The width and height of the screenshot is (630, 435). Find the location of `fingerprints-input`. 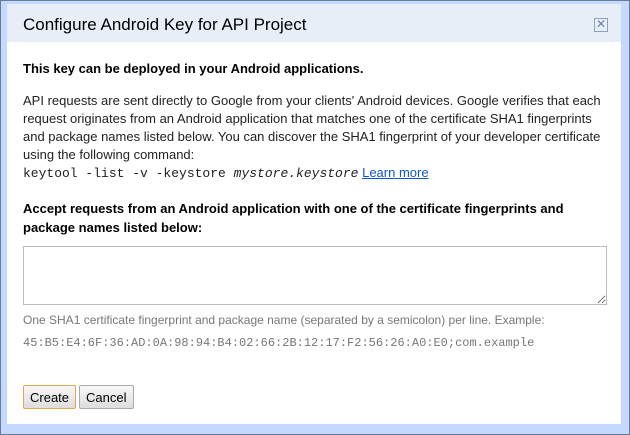

fingerprints-input is located at coordinates (315, 275).